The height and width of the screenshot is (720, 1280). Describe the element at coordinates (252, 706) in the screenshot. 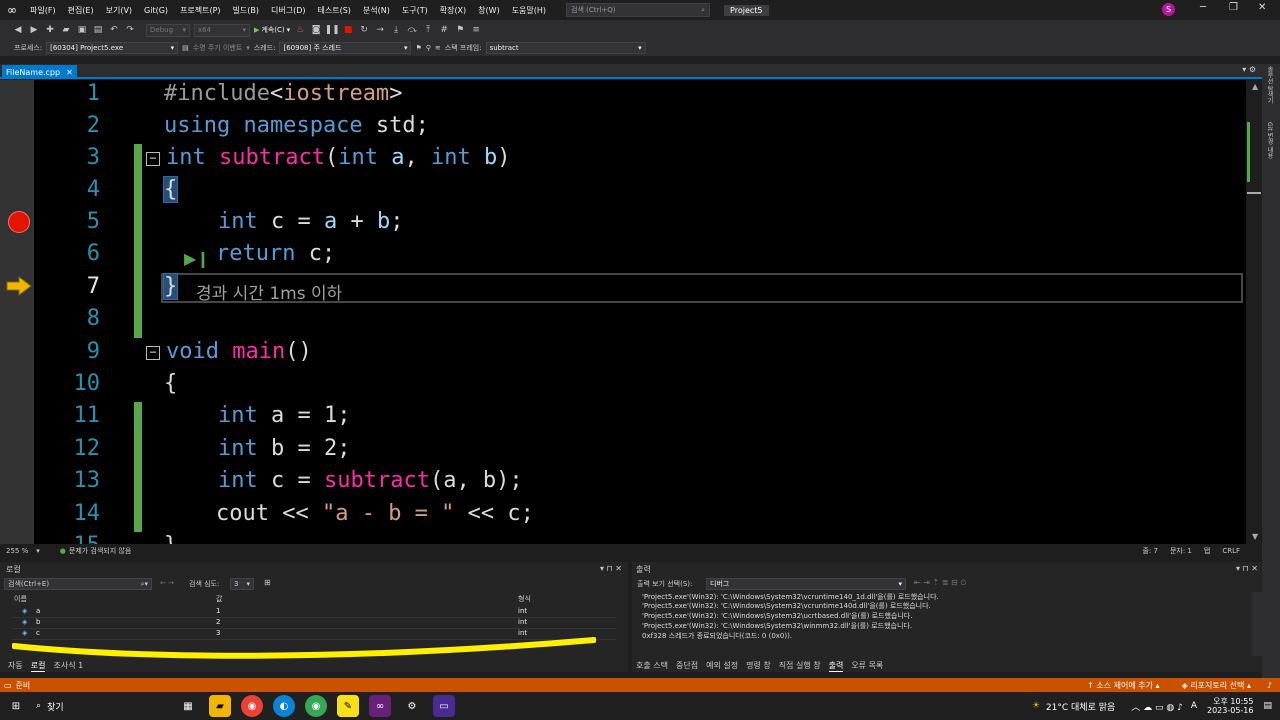

I see `chrome-icon: ◉` at that location.